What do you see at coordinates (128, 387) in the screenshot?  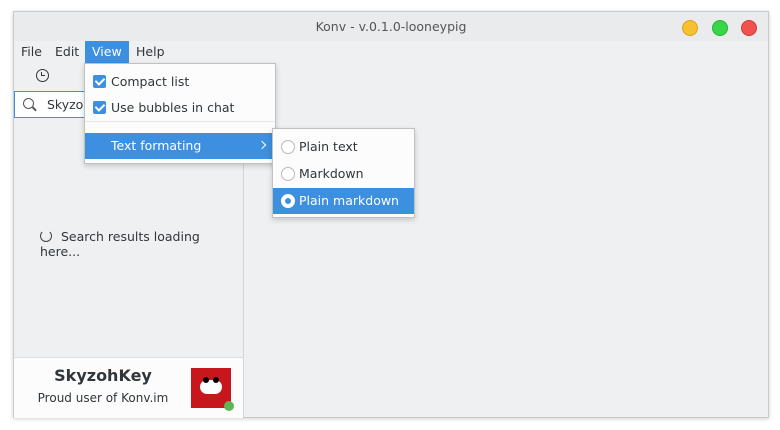 I see `user-profile: SkyzohKey Proud user of Konv.im` at bounding box center [128, 387].